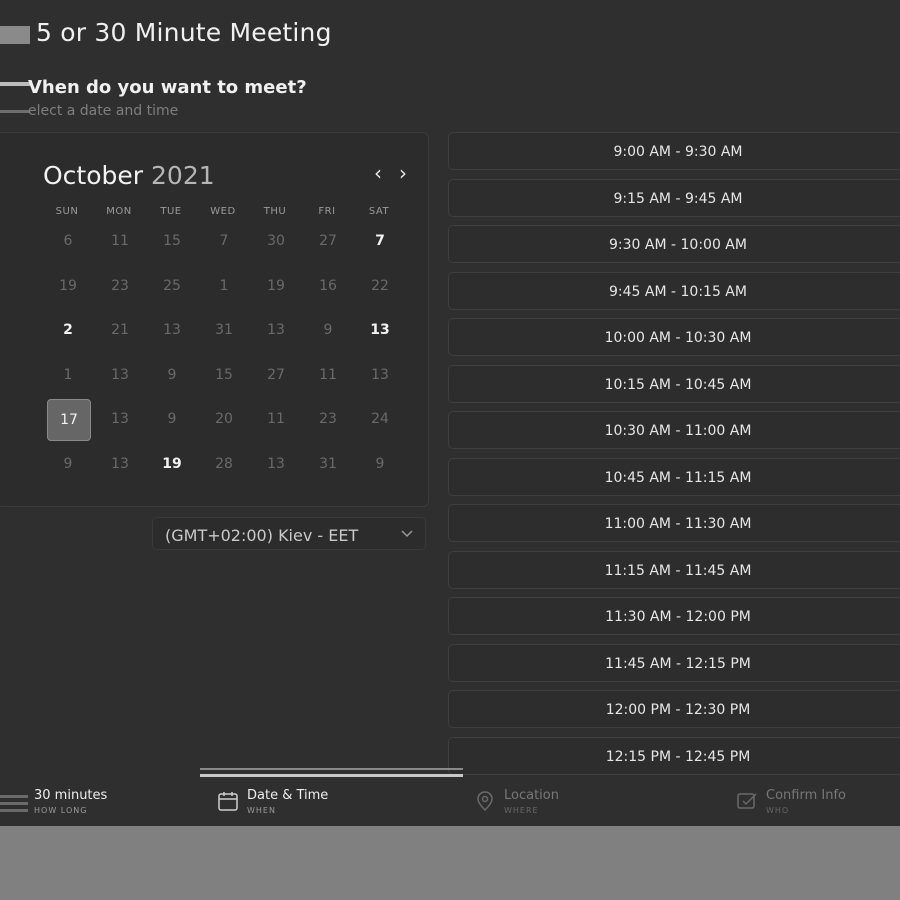 The height and width of the screenshot is (900, 900). Describe the element at coordinates (531, 795) in the screenshot. I see `step-label: Location` at that location.